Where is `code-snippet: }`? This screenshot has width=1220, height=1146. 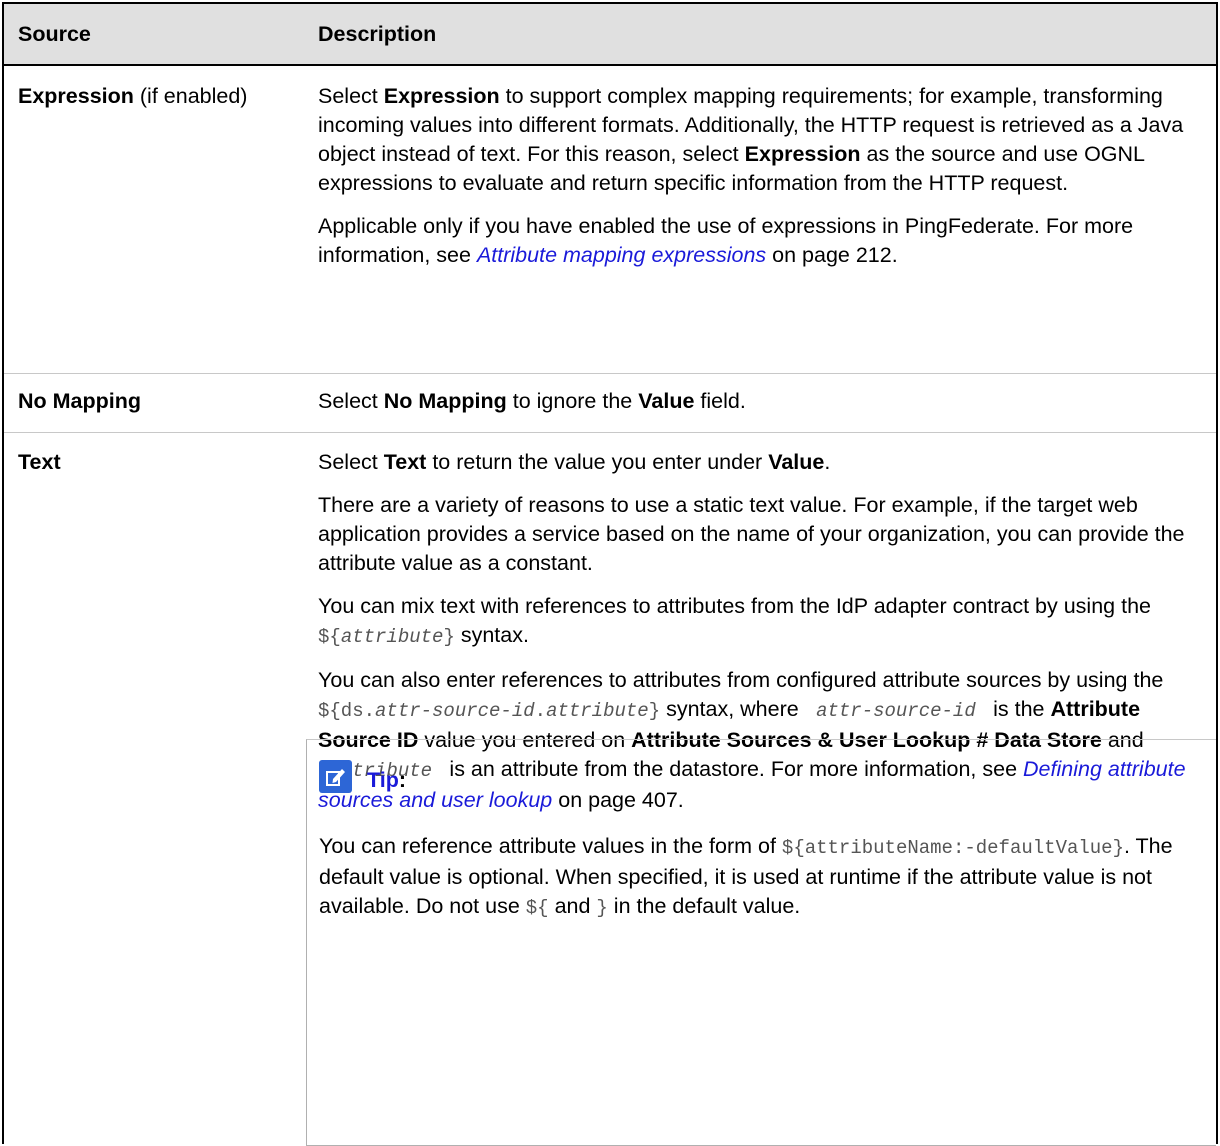 code-snippet: } is located at coordinates (602, 908).